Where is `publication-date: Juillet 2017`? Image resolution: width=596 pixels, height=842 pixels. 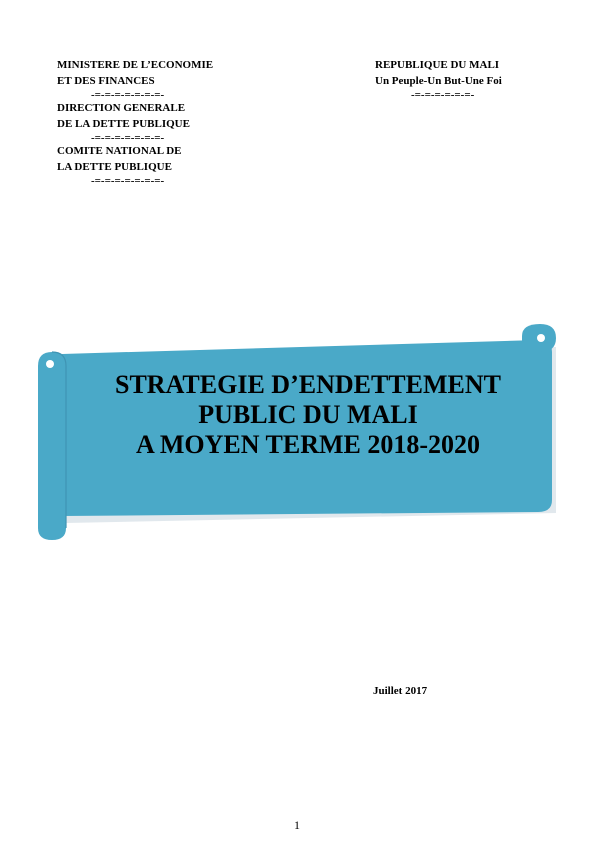 publication-date: Juillet 2017 is located at coordinates (400, 691).